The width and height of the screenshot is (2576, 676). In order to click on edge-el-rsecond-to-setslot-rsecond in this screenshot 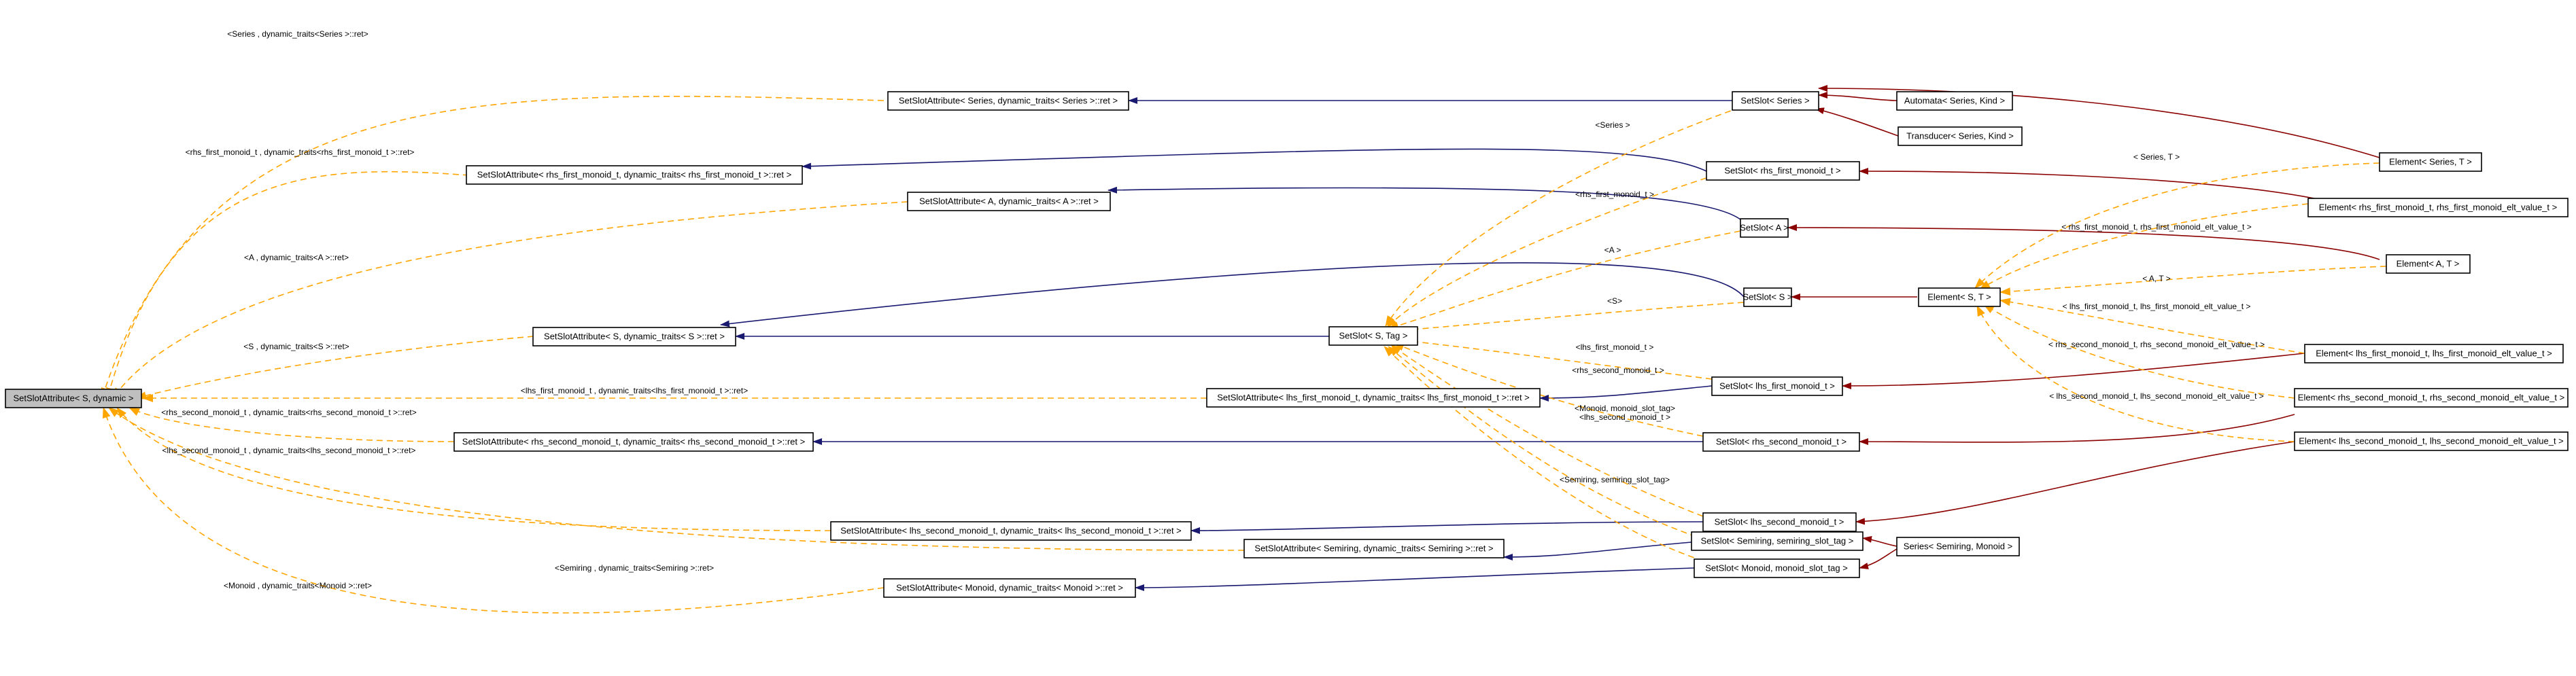, I will do `click(2077, 430)`.